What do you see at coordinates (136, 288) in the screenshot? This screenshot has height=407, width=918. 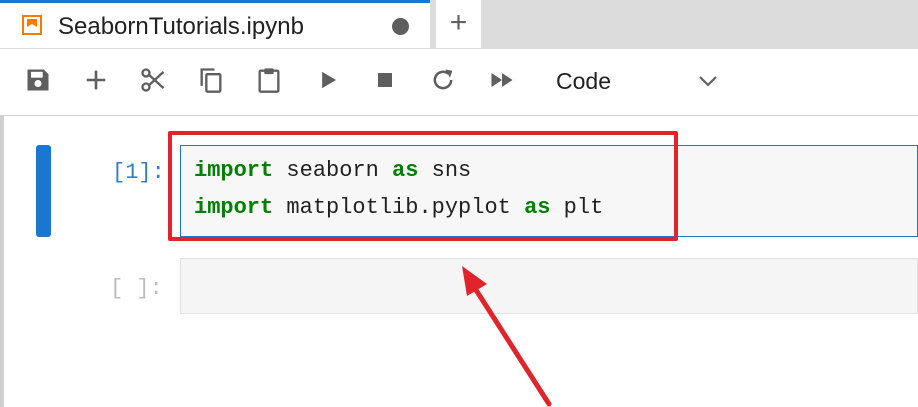 I see `cell-2-prompt: [ ]:` at bounding box center [136, 288].